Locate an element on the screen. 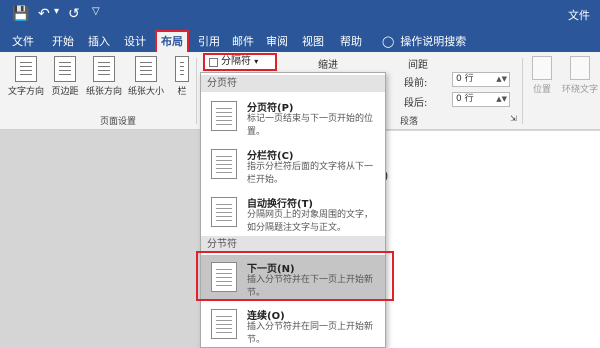  before-spacing-value: 0 行 is located at coordinates (465, 79).